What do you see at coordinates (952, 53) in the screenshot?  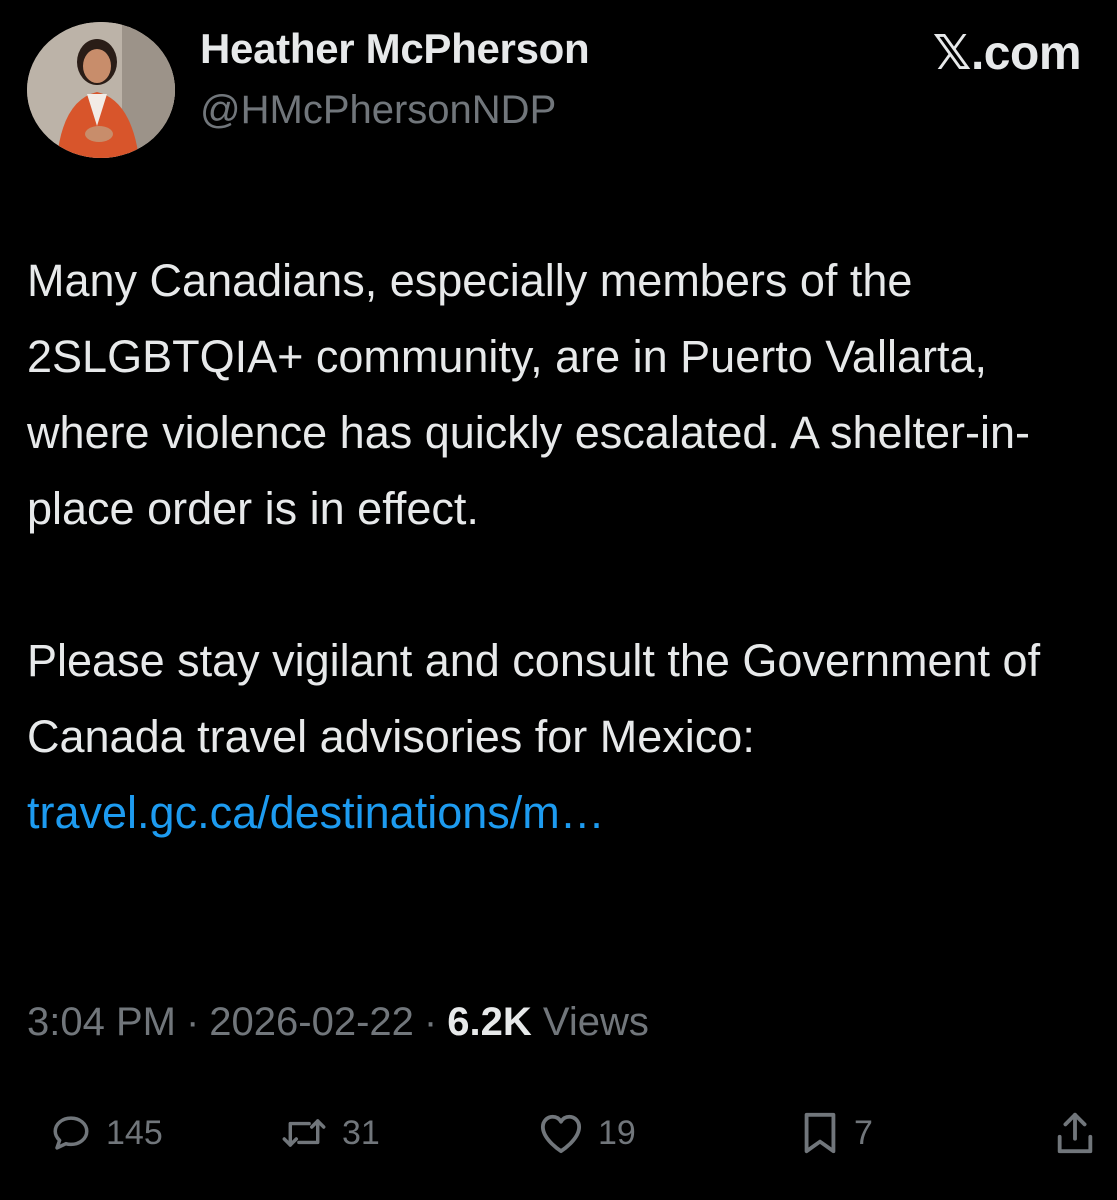 I see `x-logo-icon: 𝕏` at bounding box center [952, 53].